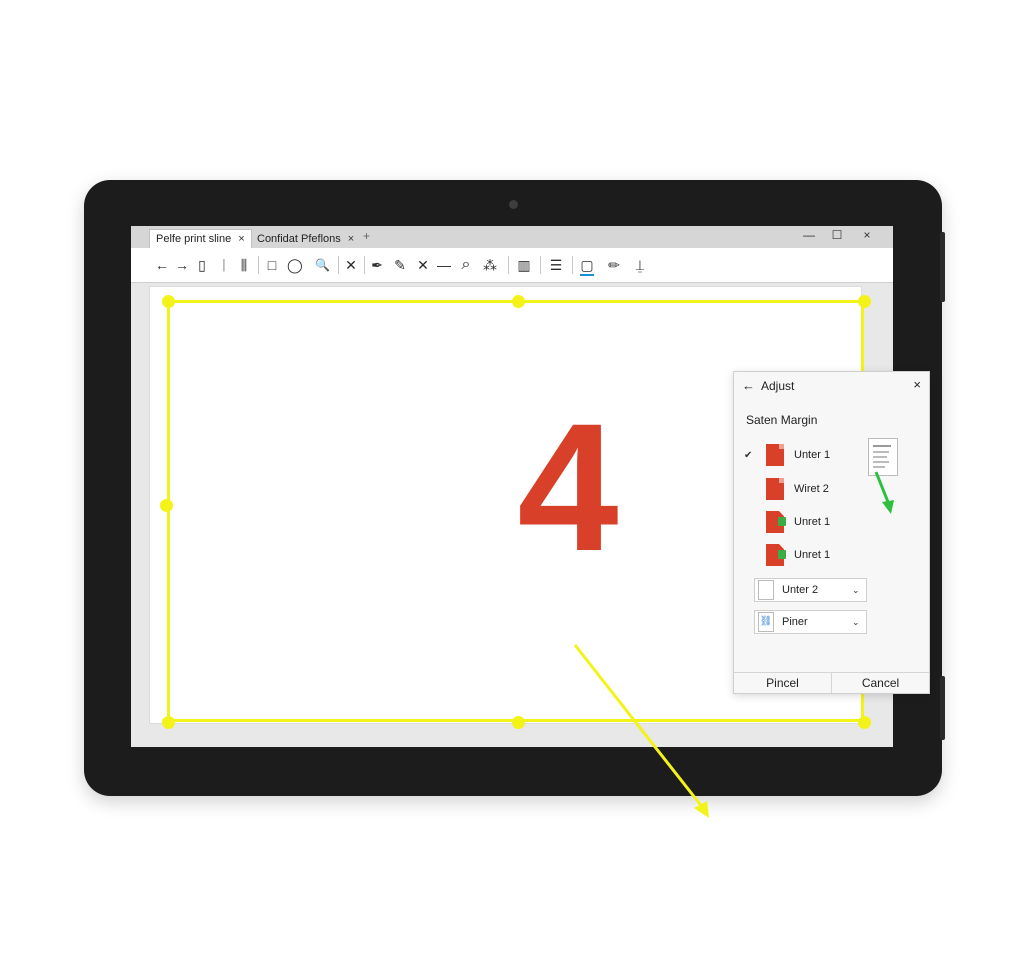 The height and width of the screenshot is (960, 1024). I want to click on tab-pelfe-print-sline: Pelfe print sline ×, so click(200, 238).